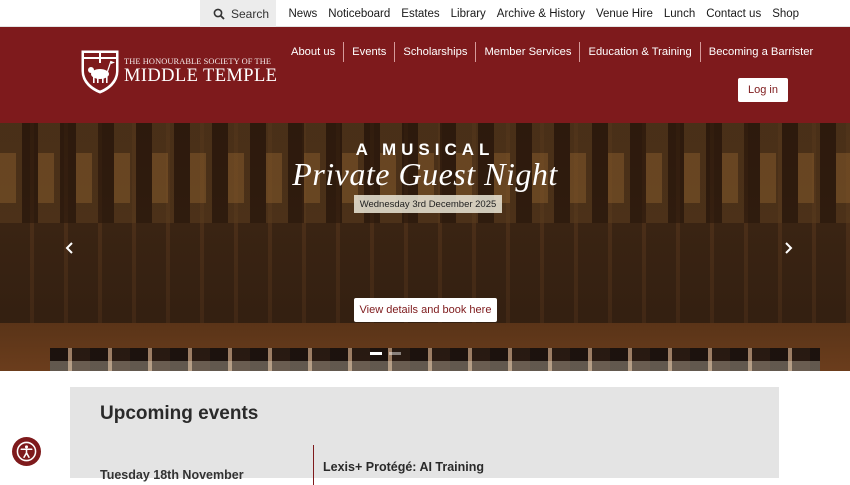 Image resolution: width=850 pixels, height=485 pixels. Describe the element at coordinates (425, 310) in the screenshot. I see `hero-book-button: View details and book here` at that location.